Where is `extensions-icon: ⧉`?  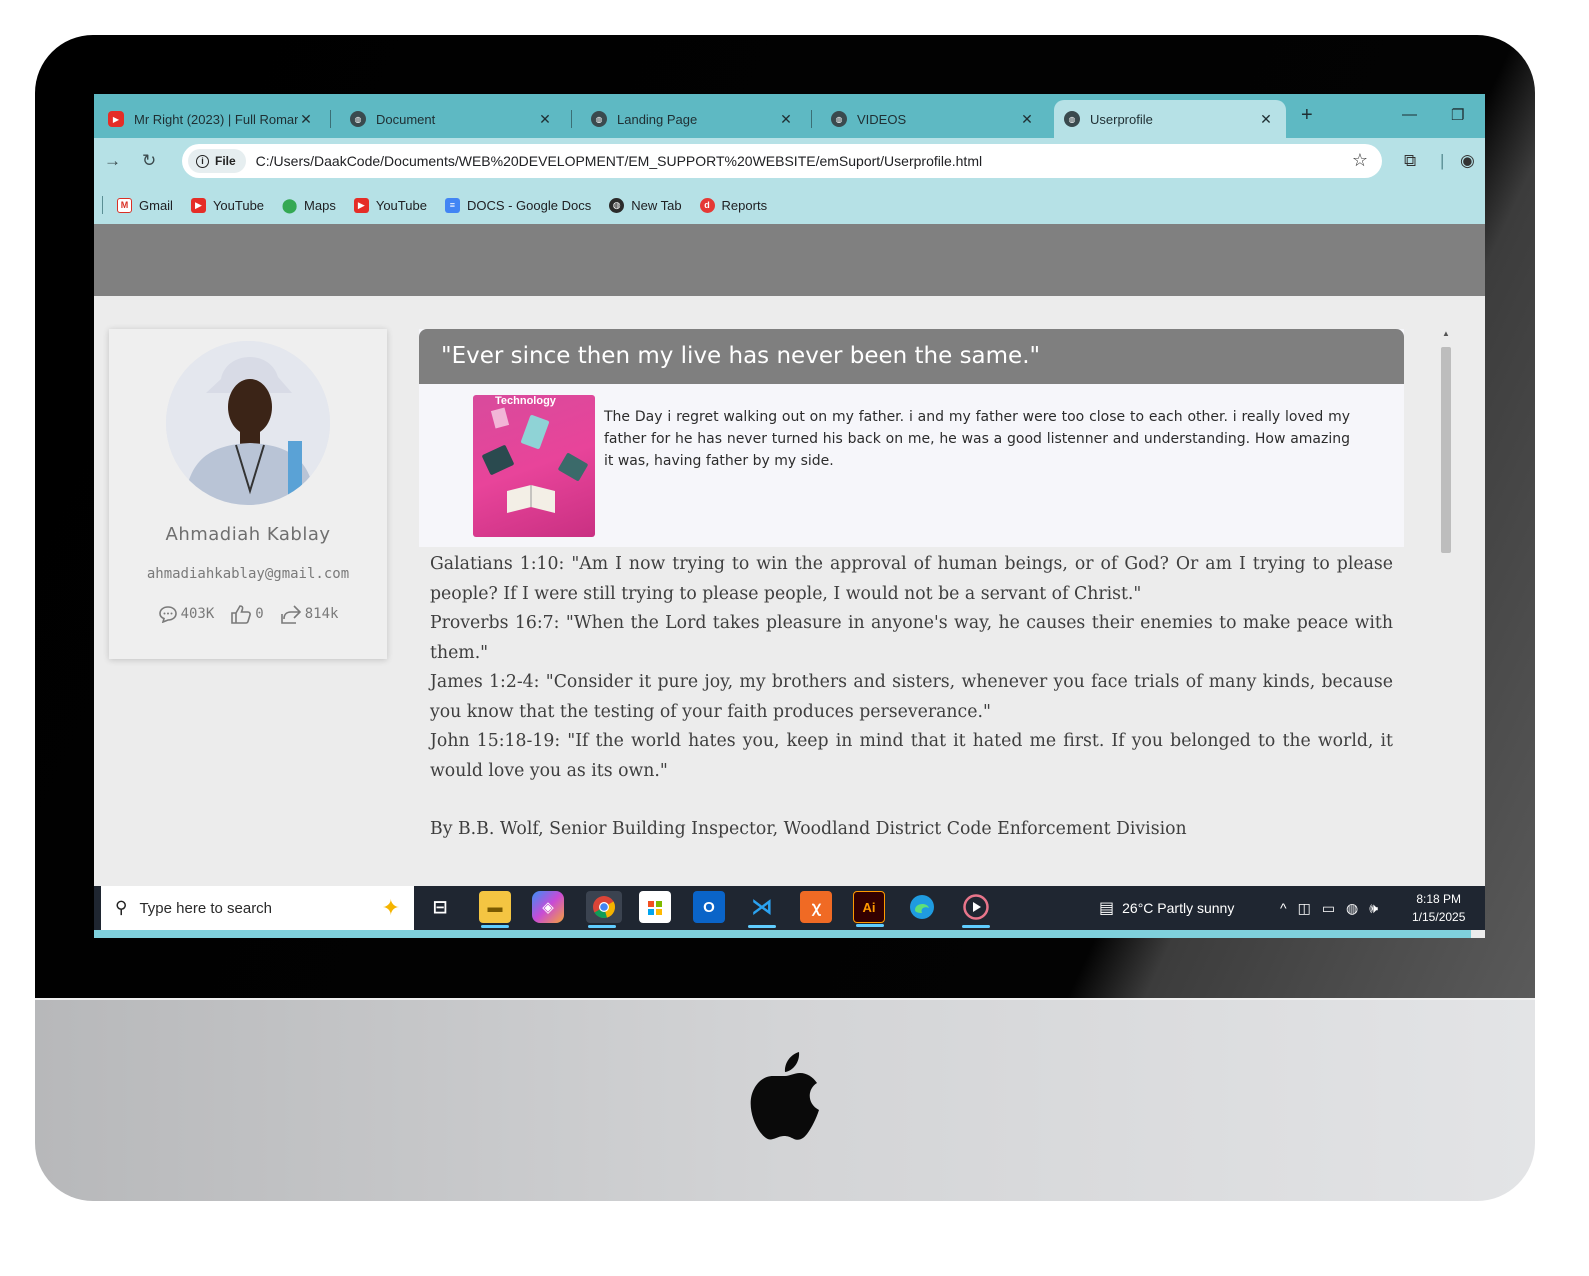
extensions-icon: ⧉ is located at coordinates (1410, 161).